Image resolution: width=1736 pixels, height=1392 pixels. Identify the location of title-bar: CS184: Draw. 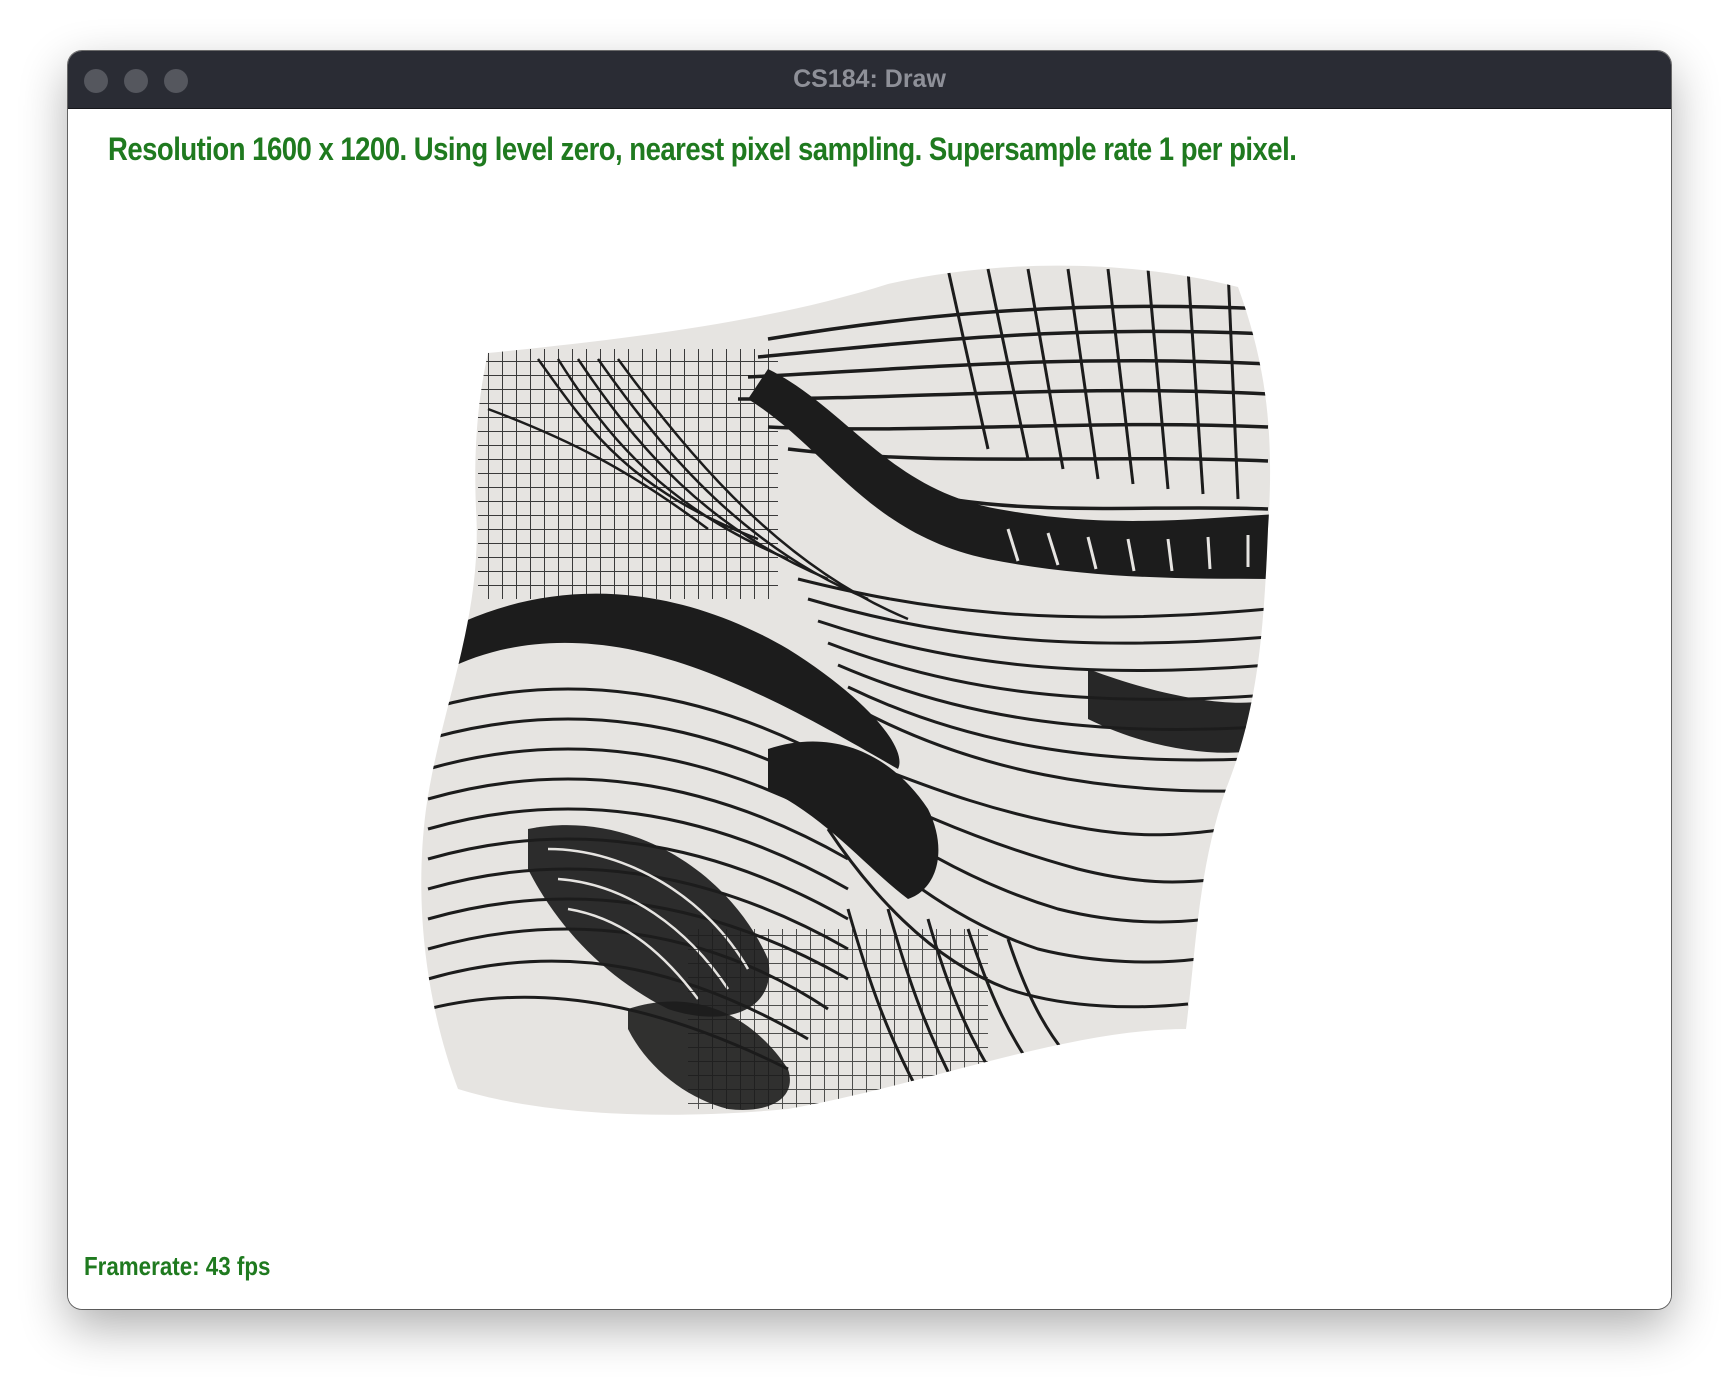
(869, 80).